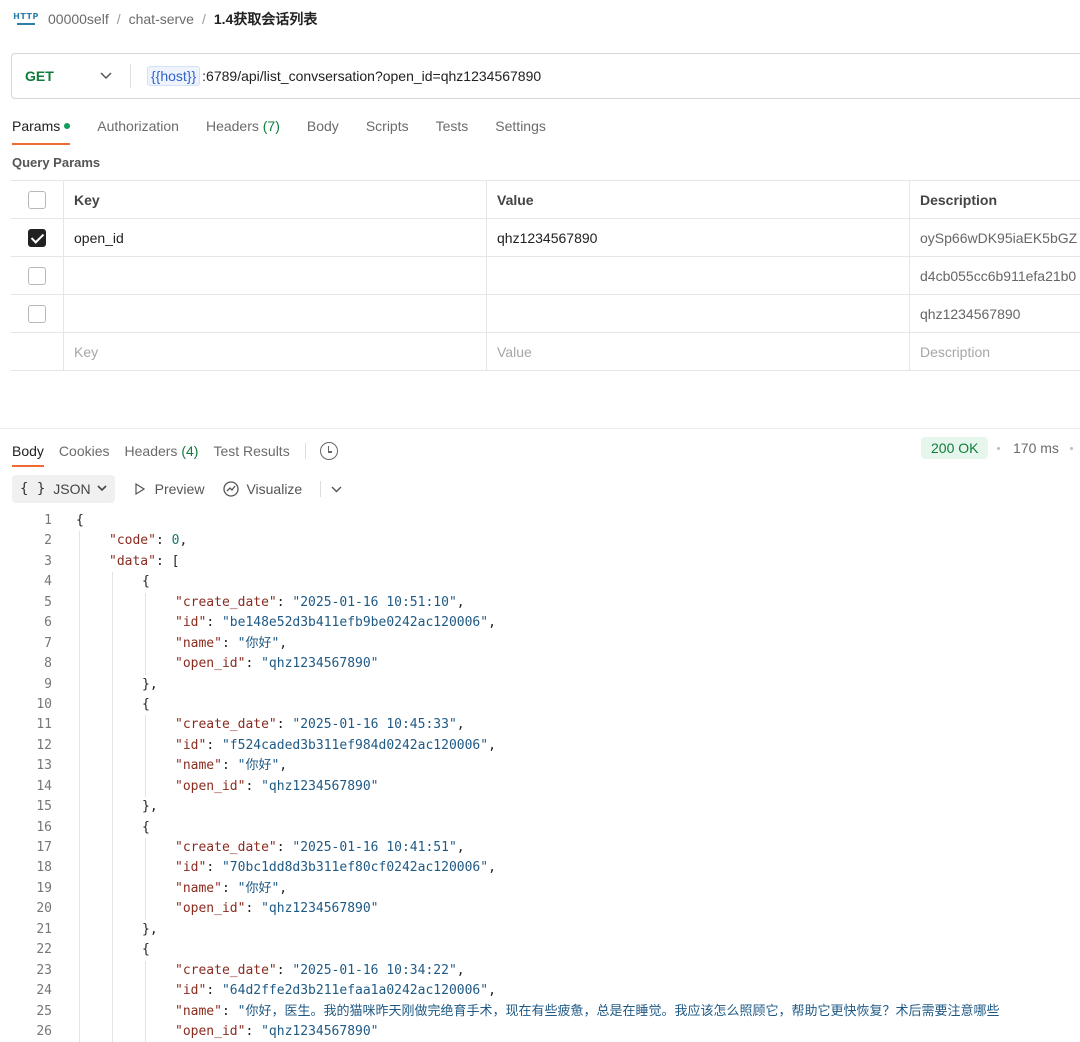  I want to click on method-label: GET, so click(39, 76).